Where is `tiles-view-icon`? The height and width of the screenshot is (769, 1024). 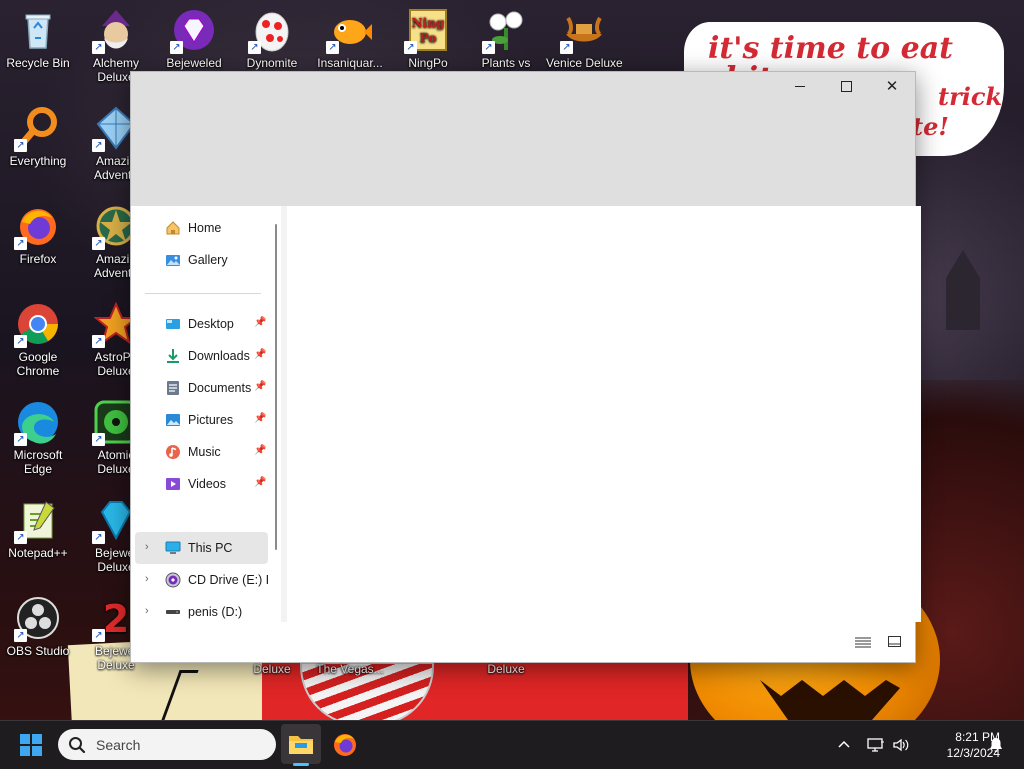 tiles-view-icon is located at coordinates (894, 641).